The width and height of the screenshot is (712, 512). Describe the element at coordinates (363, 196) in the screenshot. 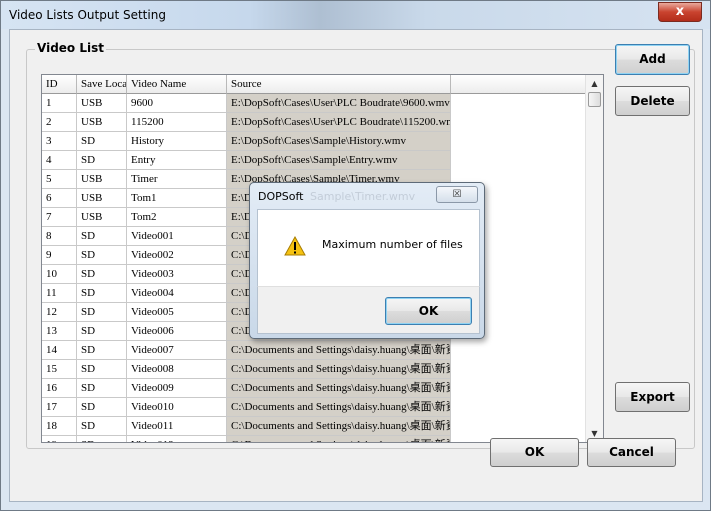

I see `dialog-title-ghost-text: Sample\Timer.wmv` at that location.